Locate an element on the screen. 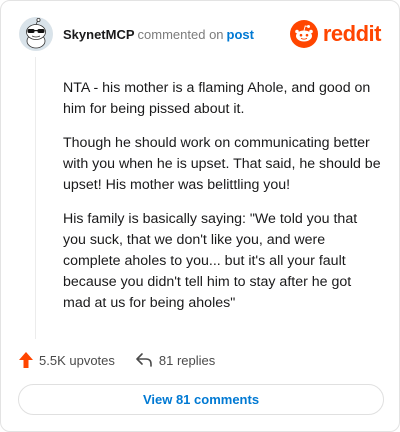 The image size is (400, 432). post-link: post is located at coordinates (240, 34).